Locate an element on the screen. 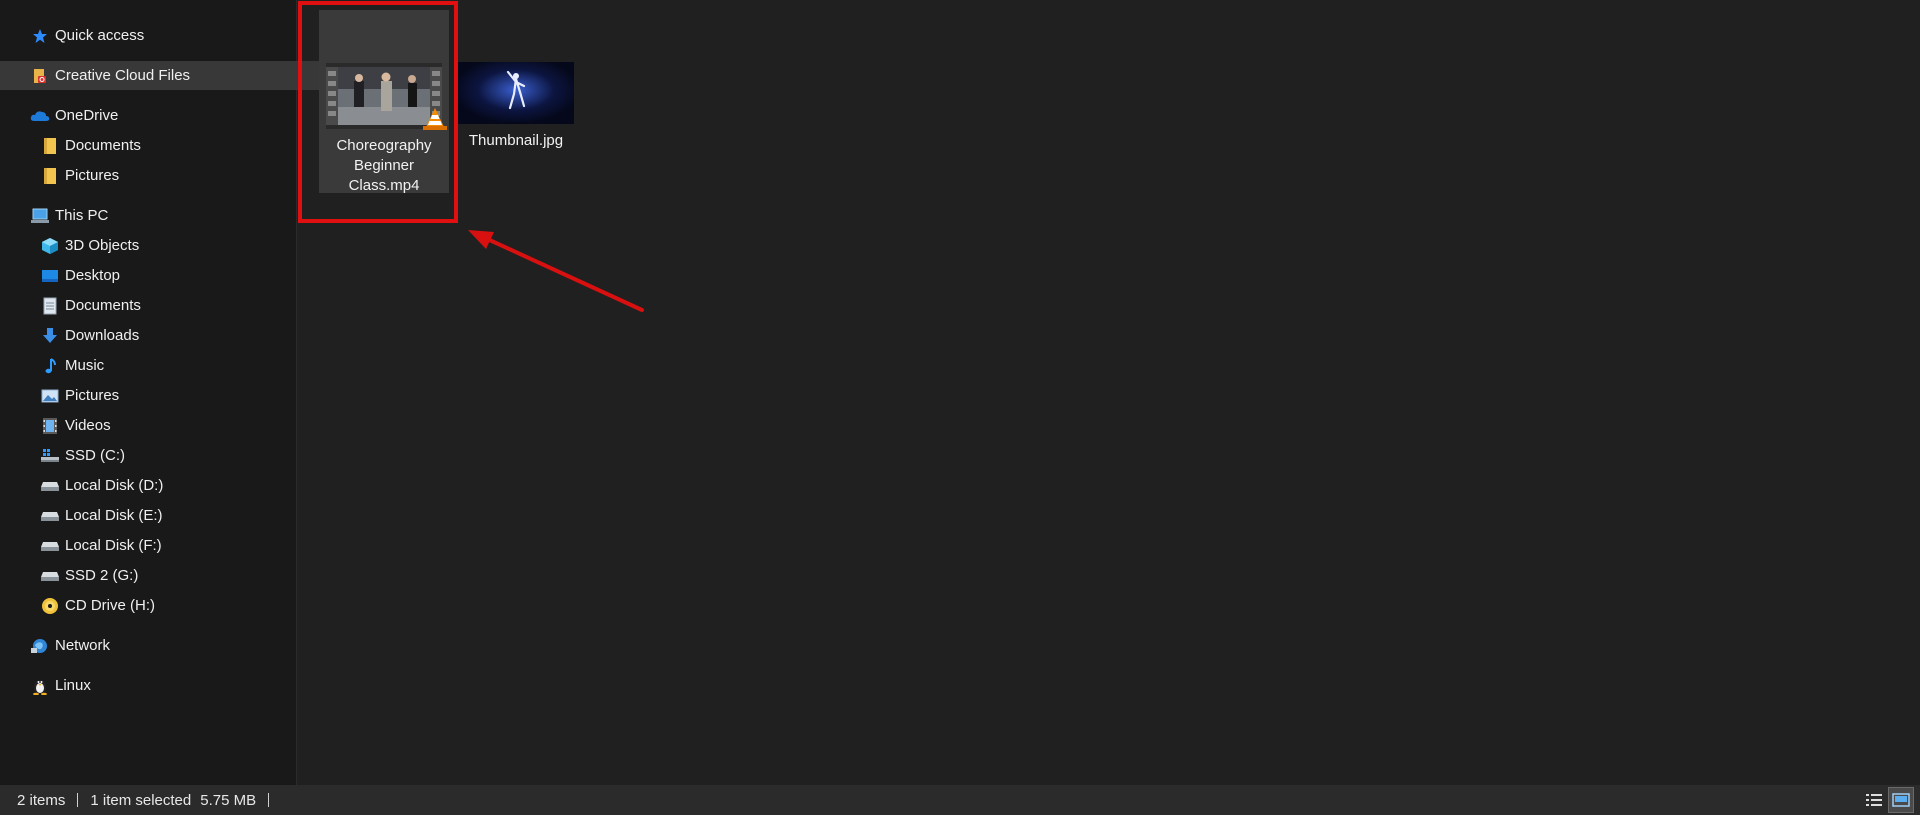 This screenshot has width=1920, height=815. sidebar-item-quick-access: Quick access is located at coordinates (162, 35).